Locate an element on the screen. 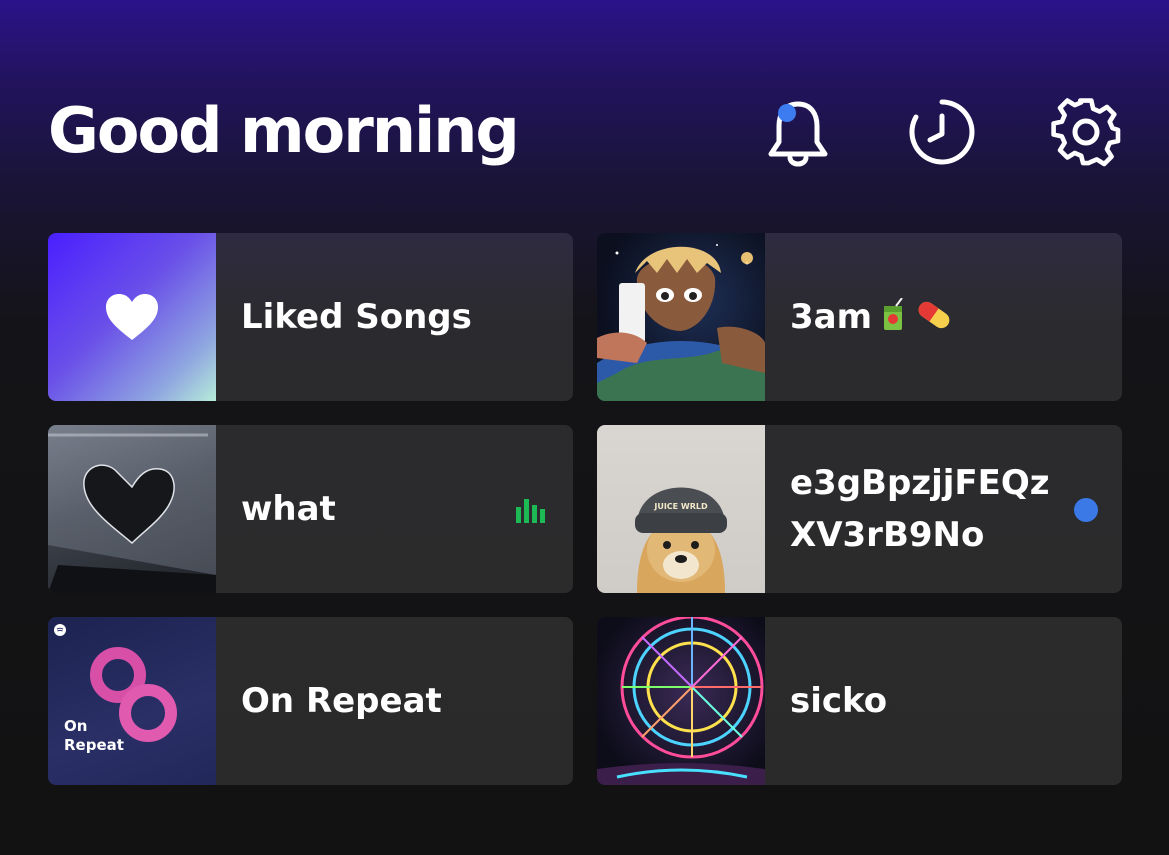 The height and width of the screenshot is (855, 1169). ferris-wheel-art is located at coordinates (681, 701).